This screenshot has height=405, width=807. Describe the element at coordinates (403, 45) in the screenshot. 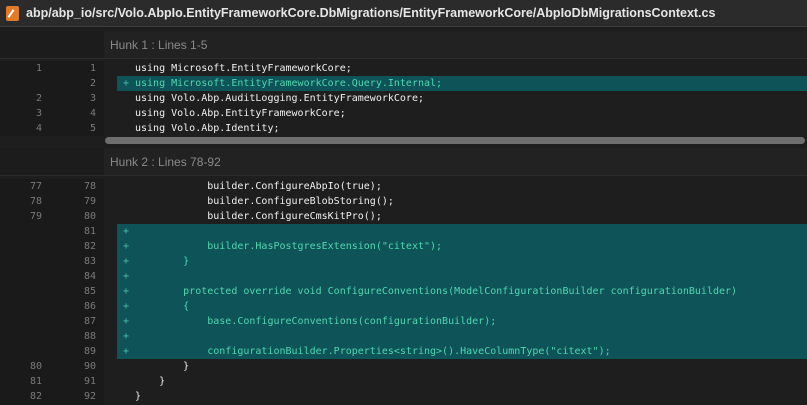

I see `hunk-header: Hunk 1 : Lines 1-5` at that location.